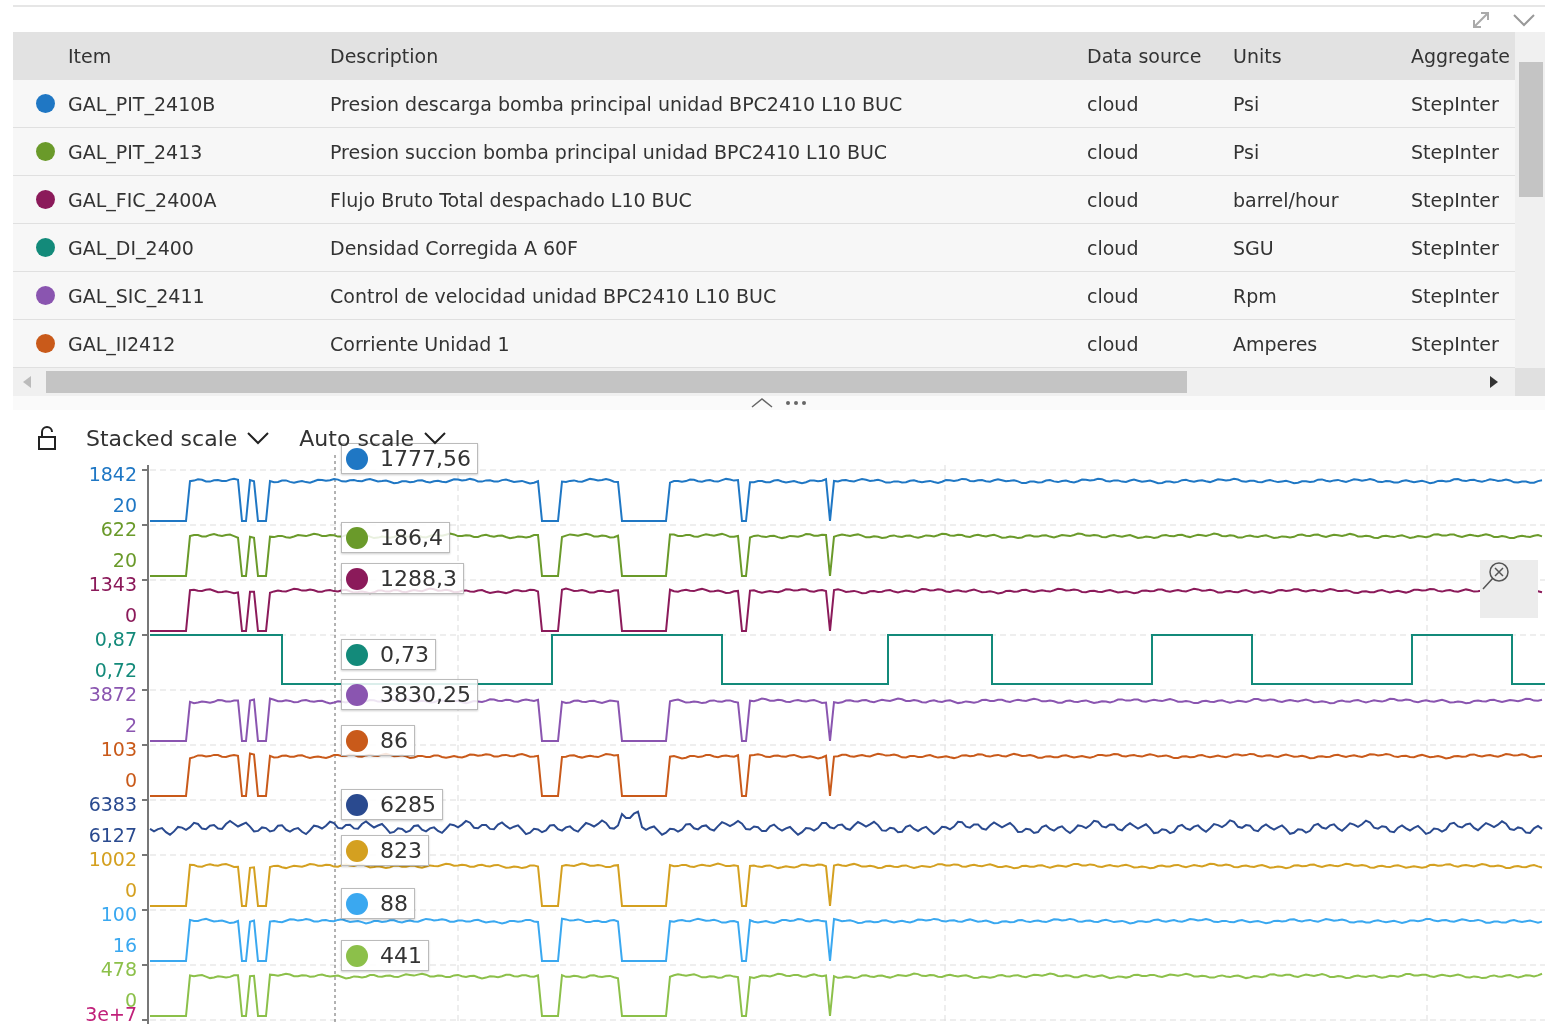 The image size is (1557, 1024). What do you see at coordinates (112, 474) in the screenshot?
I see `axis-label: 1842` at bounding box center [112, 474].